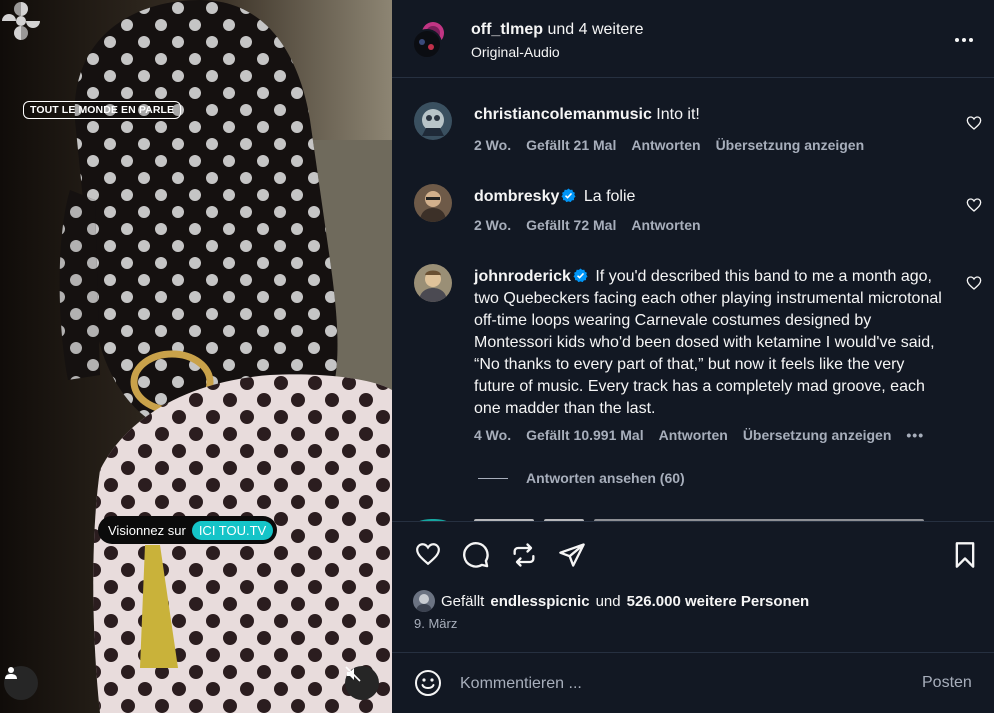 The height and width of the screenshot is (713, 994). I want to click on comment-text: Into it!, so click(678, 114).